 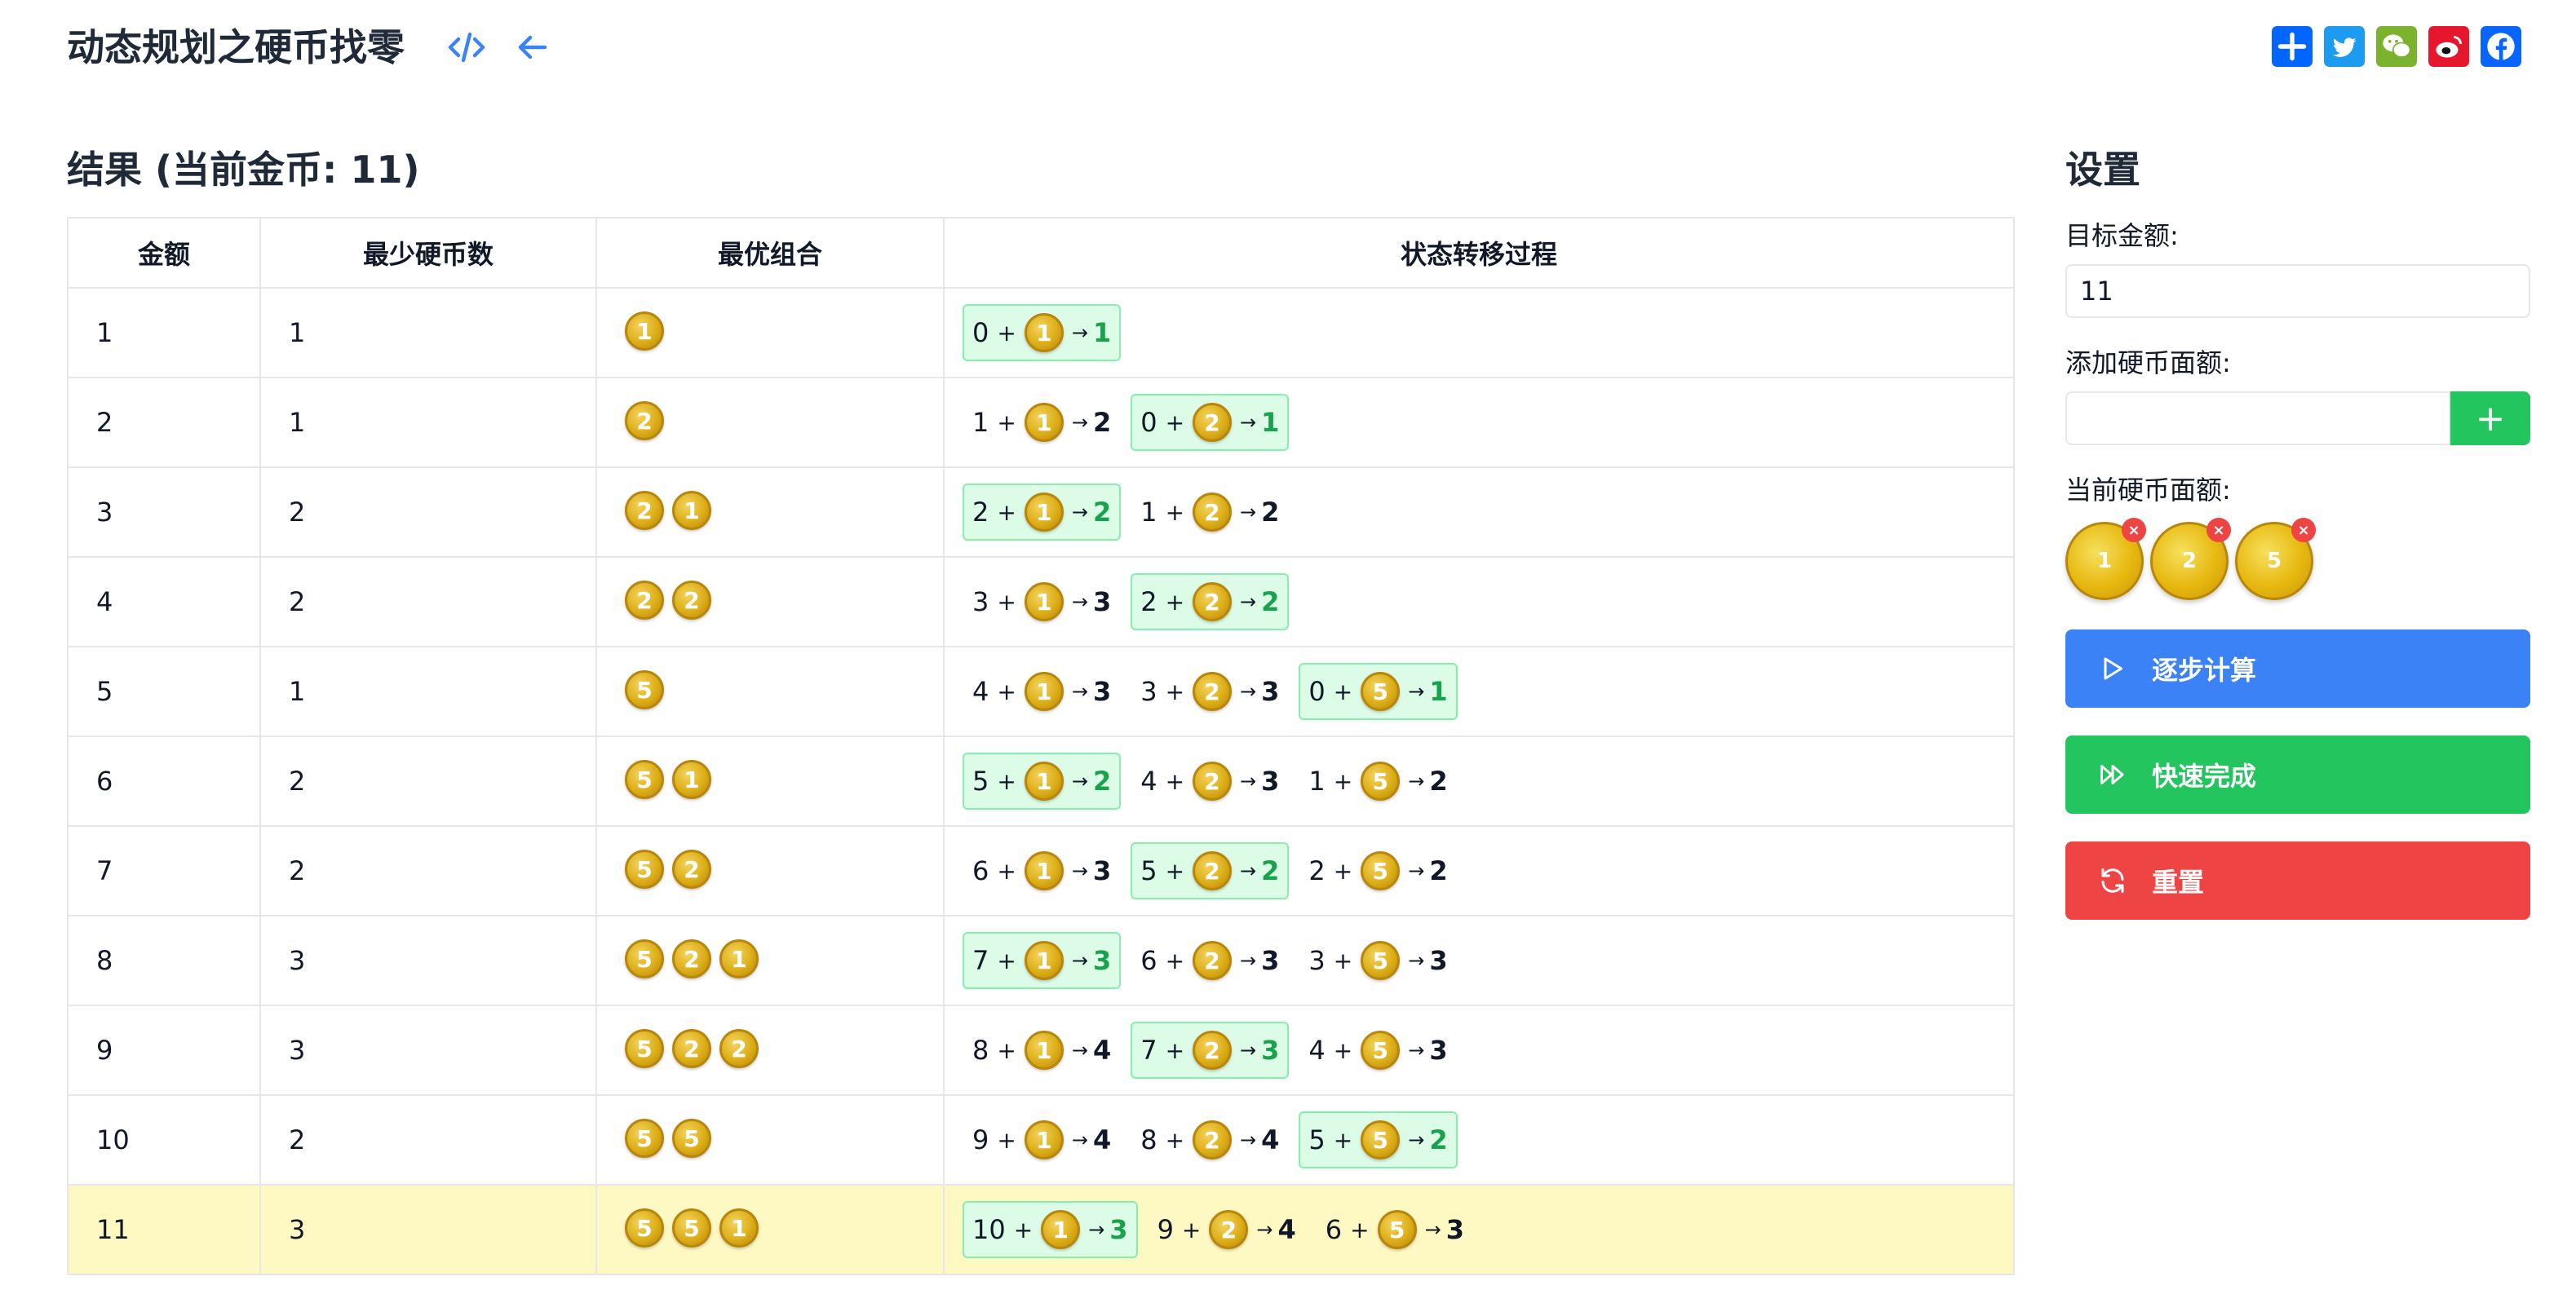 I want to click on twitter-icon, so click(x=2344, y=46).